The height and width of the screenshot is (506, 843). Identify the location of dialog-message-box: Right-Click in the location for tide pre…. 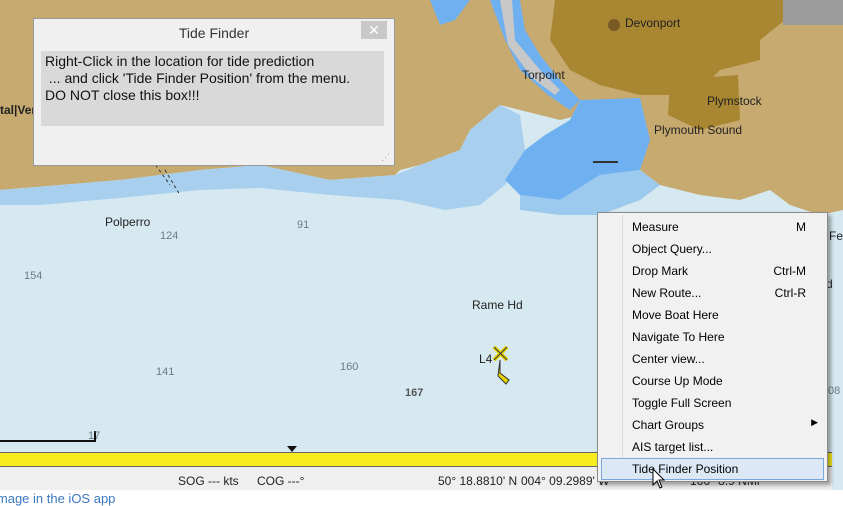
(212, 88).